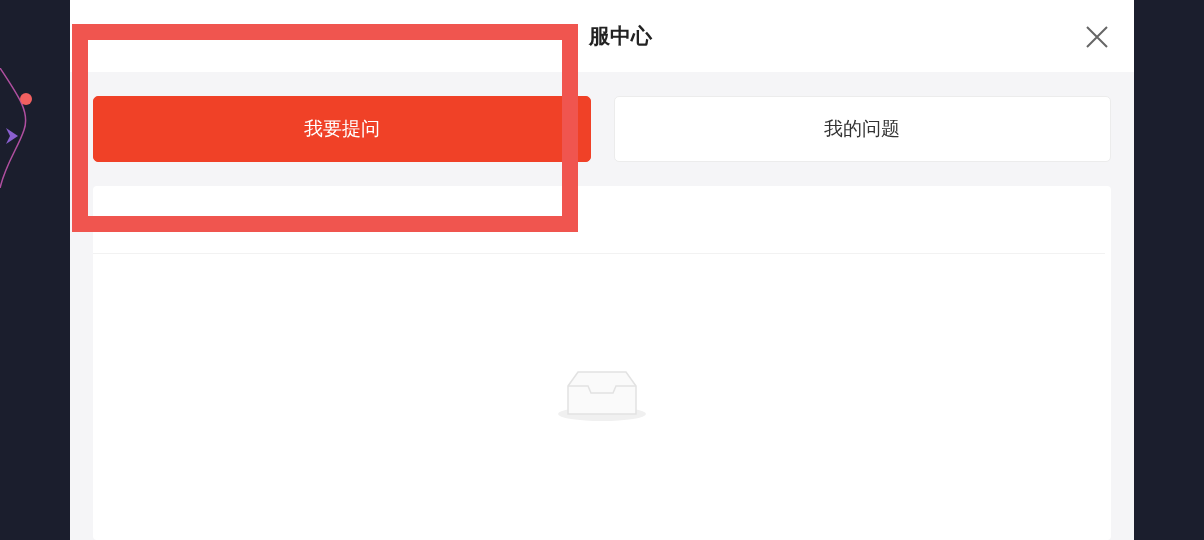  What do you see at coordinates (862, 129) in the screenshot?
I see `tab: 我的问题` at bounding box center [862, 129].